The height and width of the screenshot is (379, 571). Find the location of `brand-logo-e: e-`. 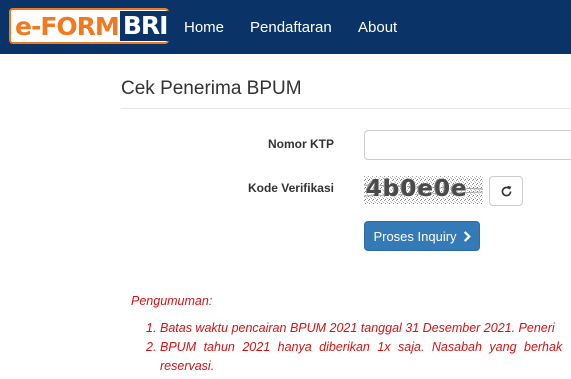

brand-logo-e: e- is located at coordinates (28, 26).